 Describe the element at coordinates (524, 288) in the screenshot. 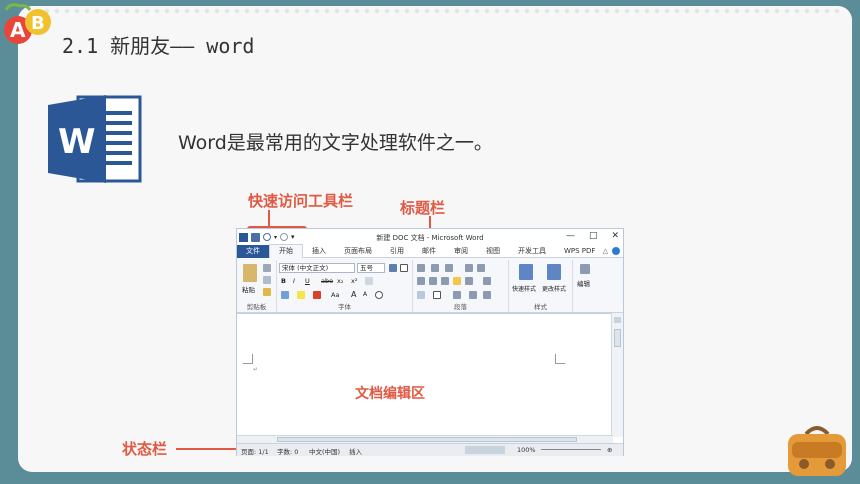

I see `quick-styles-label: 快速样式` at that location.